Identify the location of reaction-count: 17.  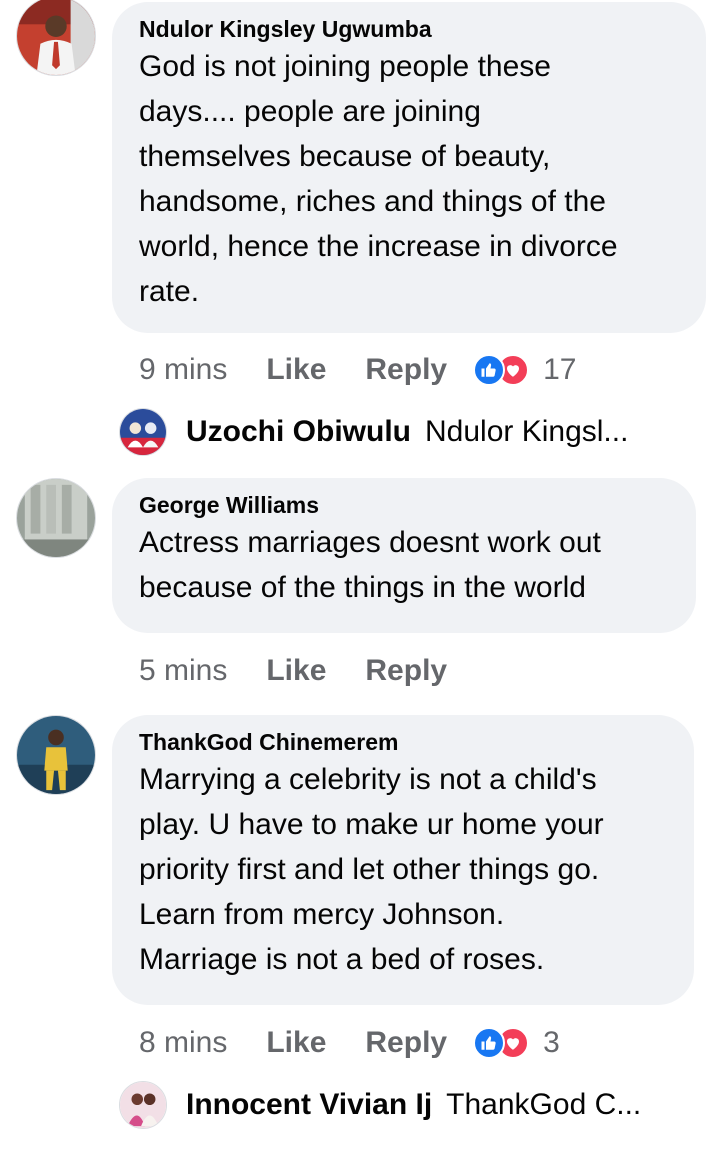
(560, 369).